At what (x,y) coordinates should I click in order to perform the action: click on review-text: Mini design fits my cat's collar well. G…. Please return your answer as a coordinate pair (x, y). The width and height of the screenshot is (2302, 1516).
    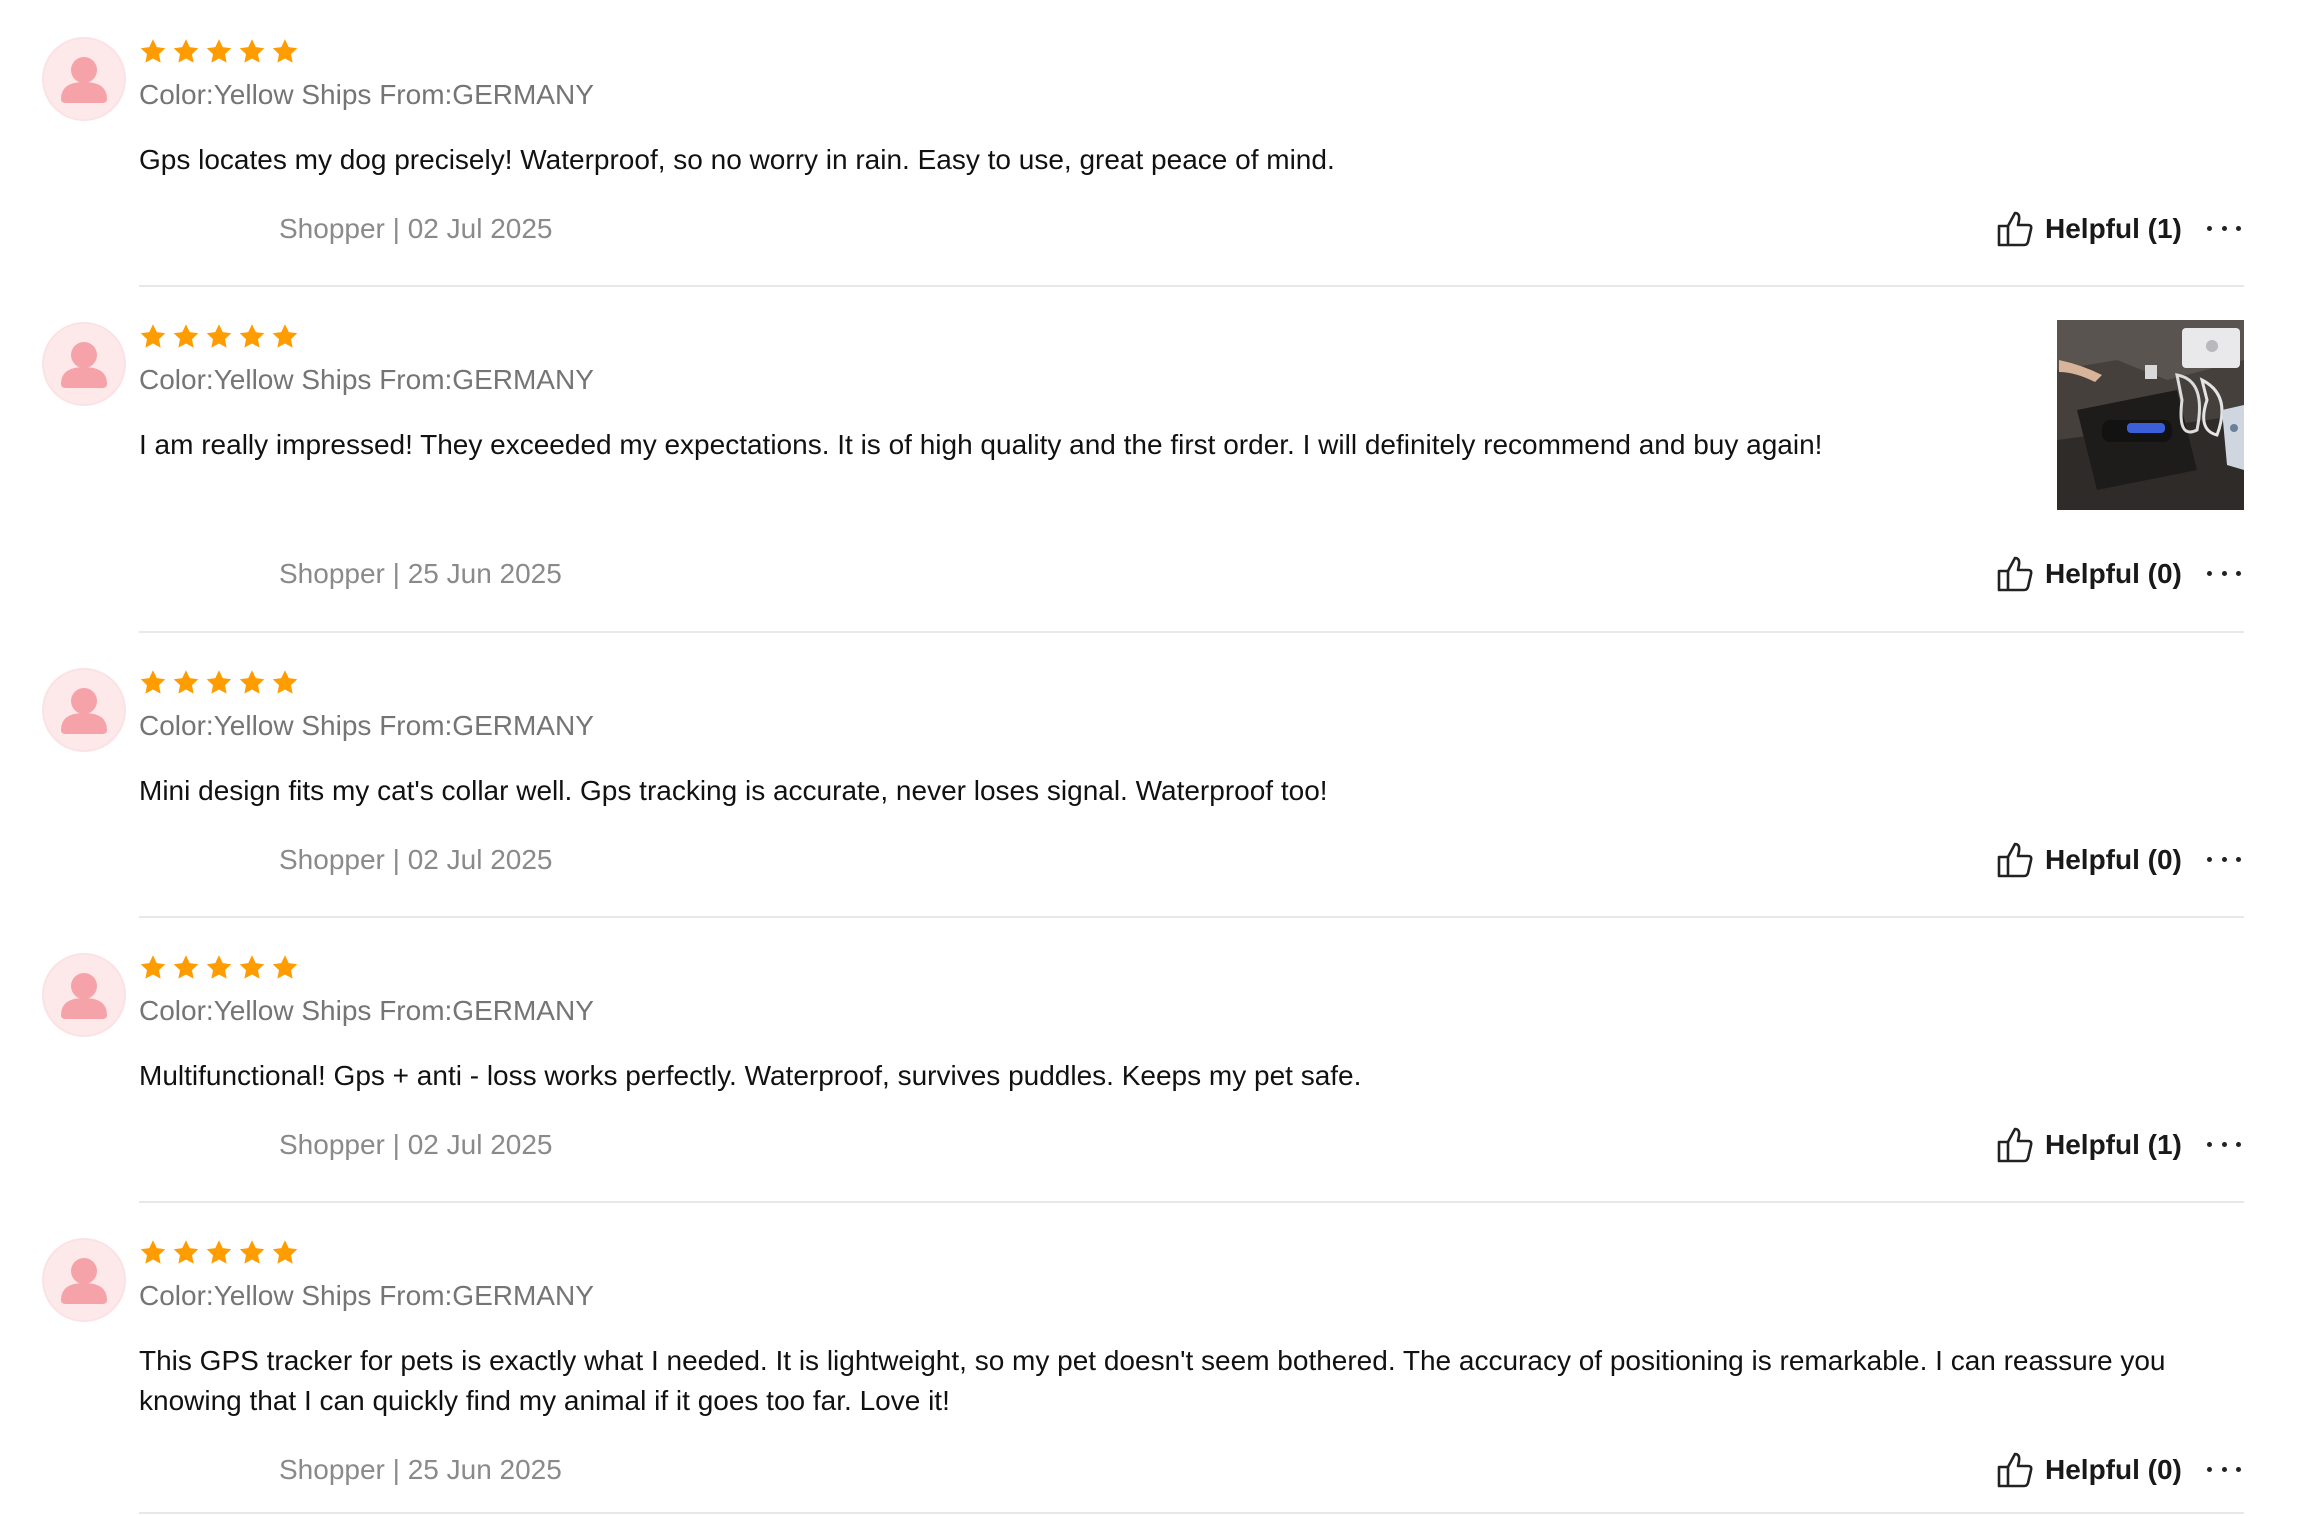
    Looking at the image, I should click on (733, 790).